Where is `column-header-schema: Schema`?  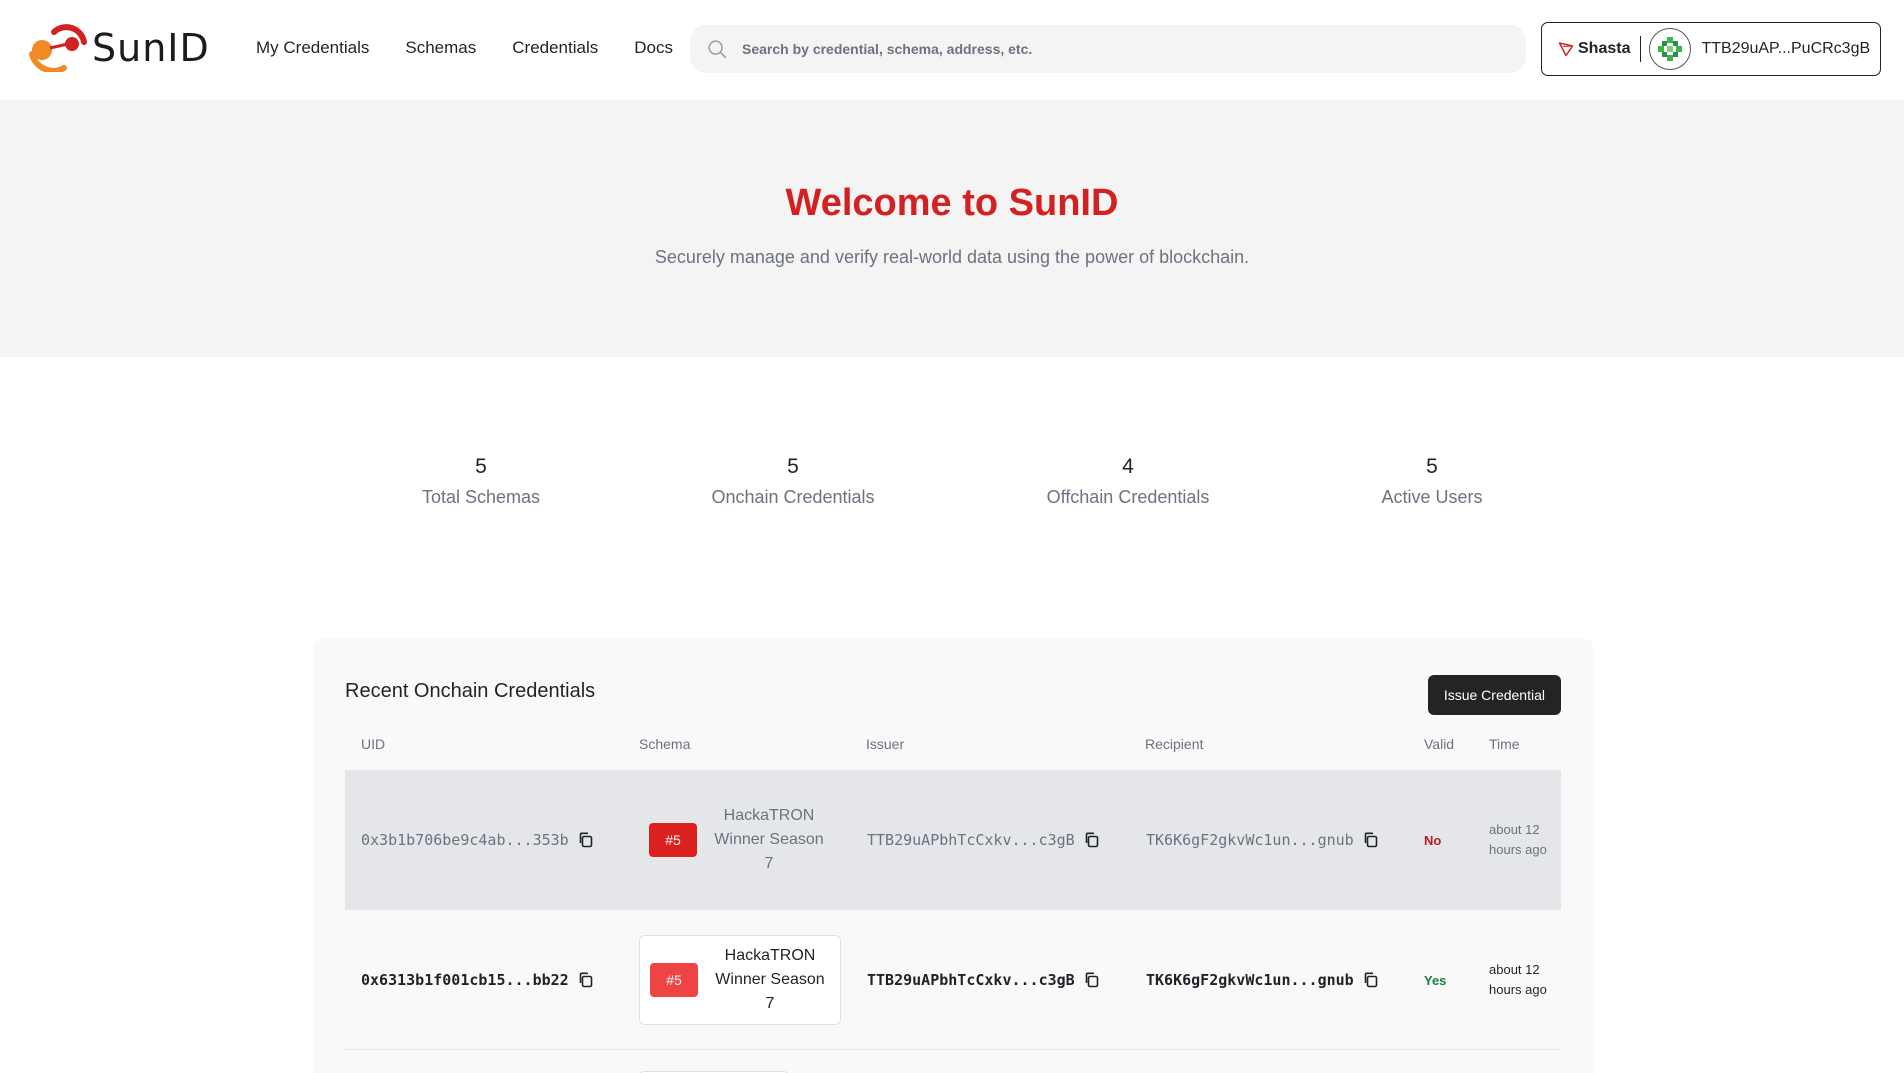
column-header-schema: Schema is located at coordinates (665, 744).